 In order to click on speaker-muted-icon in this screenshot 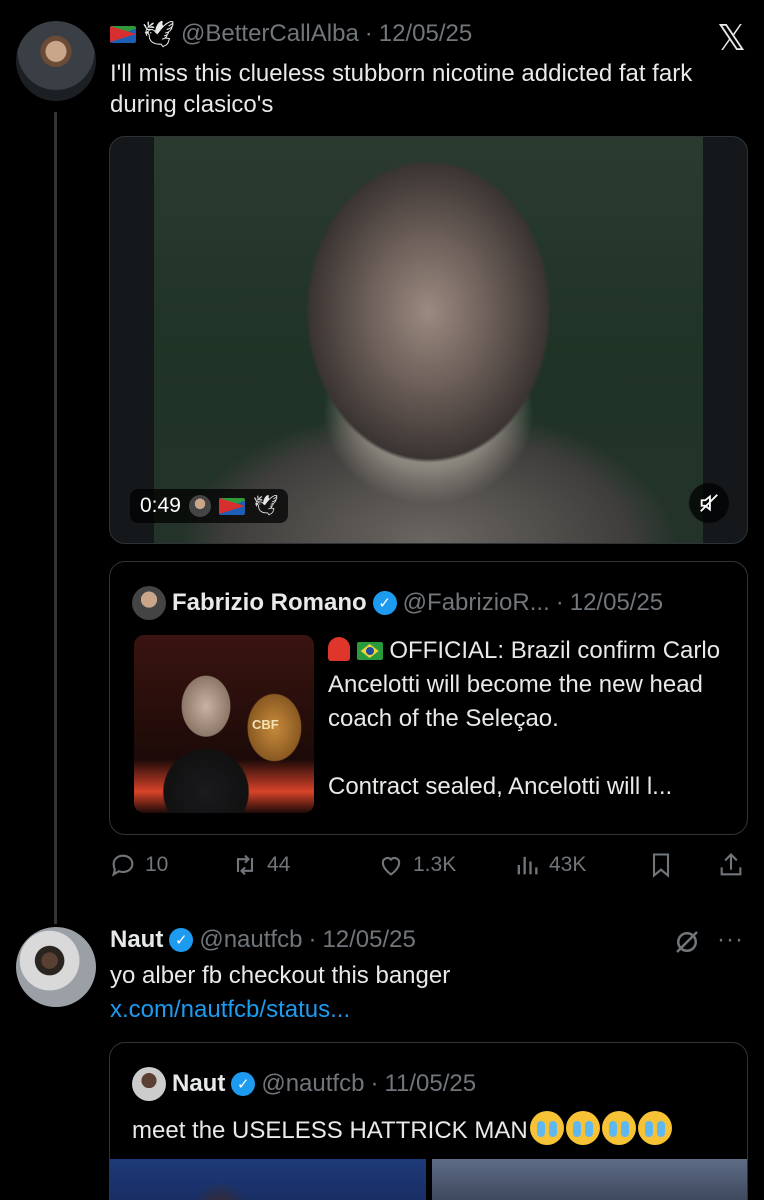, I will do `click(709, 503)`.